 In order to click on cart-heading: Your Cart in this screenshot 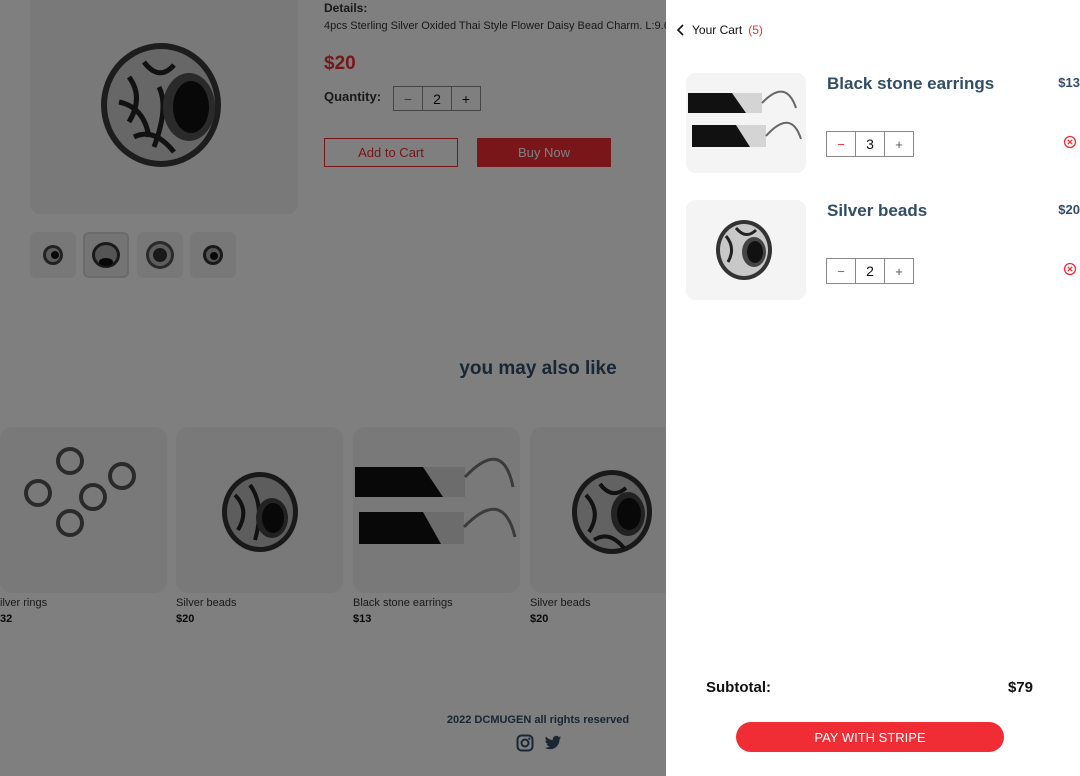, I will do `click(717, 30)`.